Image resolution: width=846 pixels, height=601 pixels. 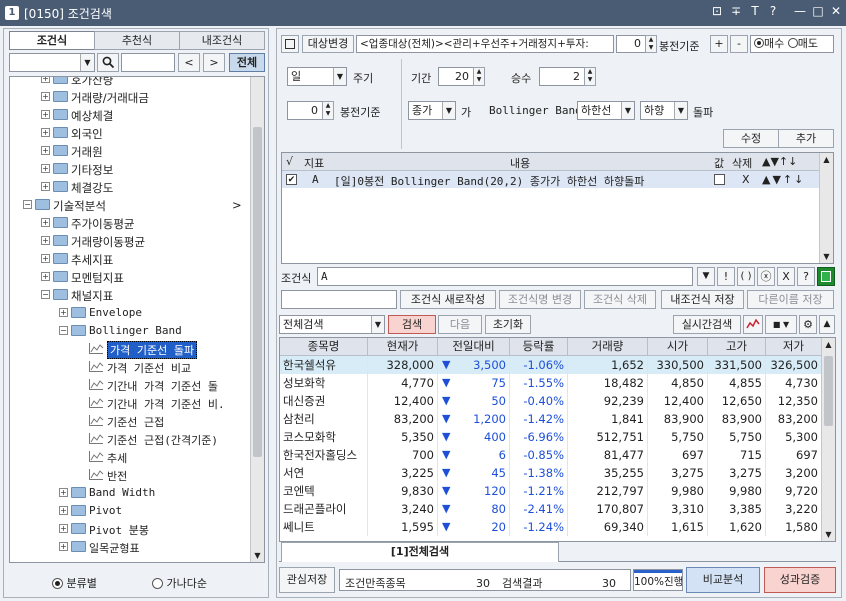 What do you see at coordinates (130, 277) in the screenshot?
I see `tree-item: + 모멘텀지표` at bounding box center [130, 277].